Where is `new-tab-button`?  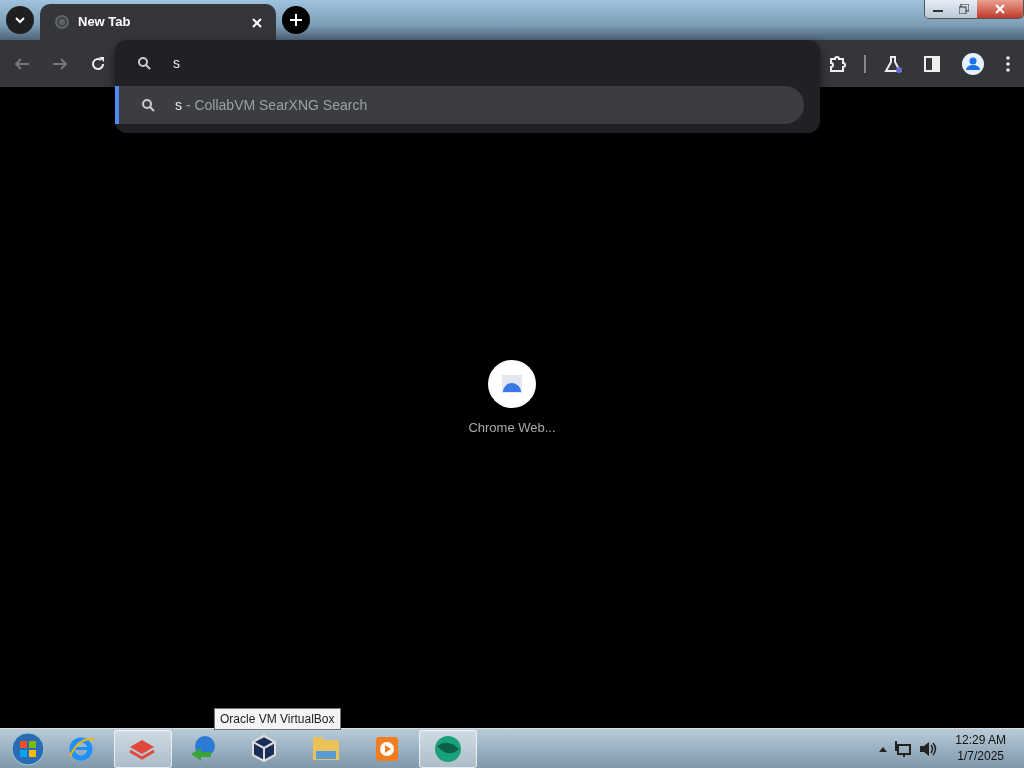
new-tab-button is located at coordinates (296, 20).